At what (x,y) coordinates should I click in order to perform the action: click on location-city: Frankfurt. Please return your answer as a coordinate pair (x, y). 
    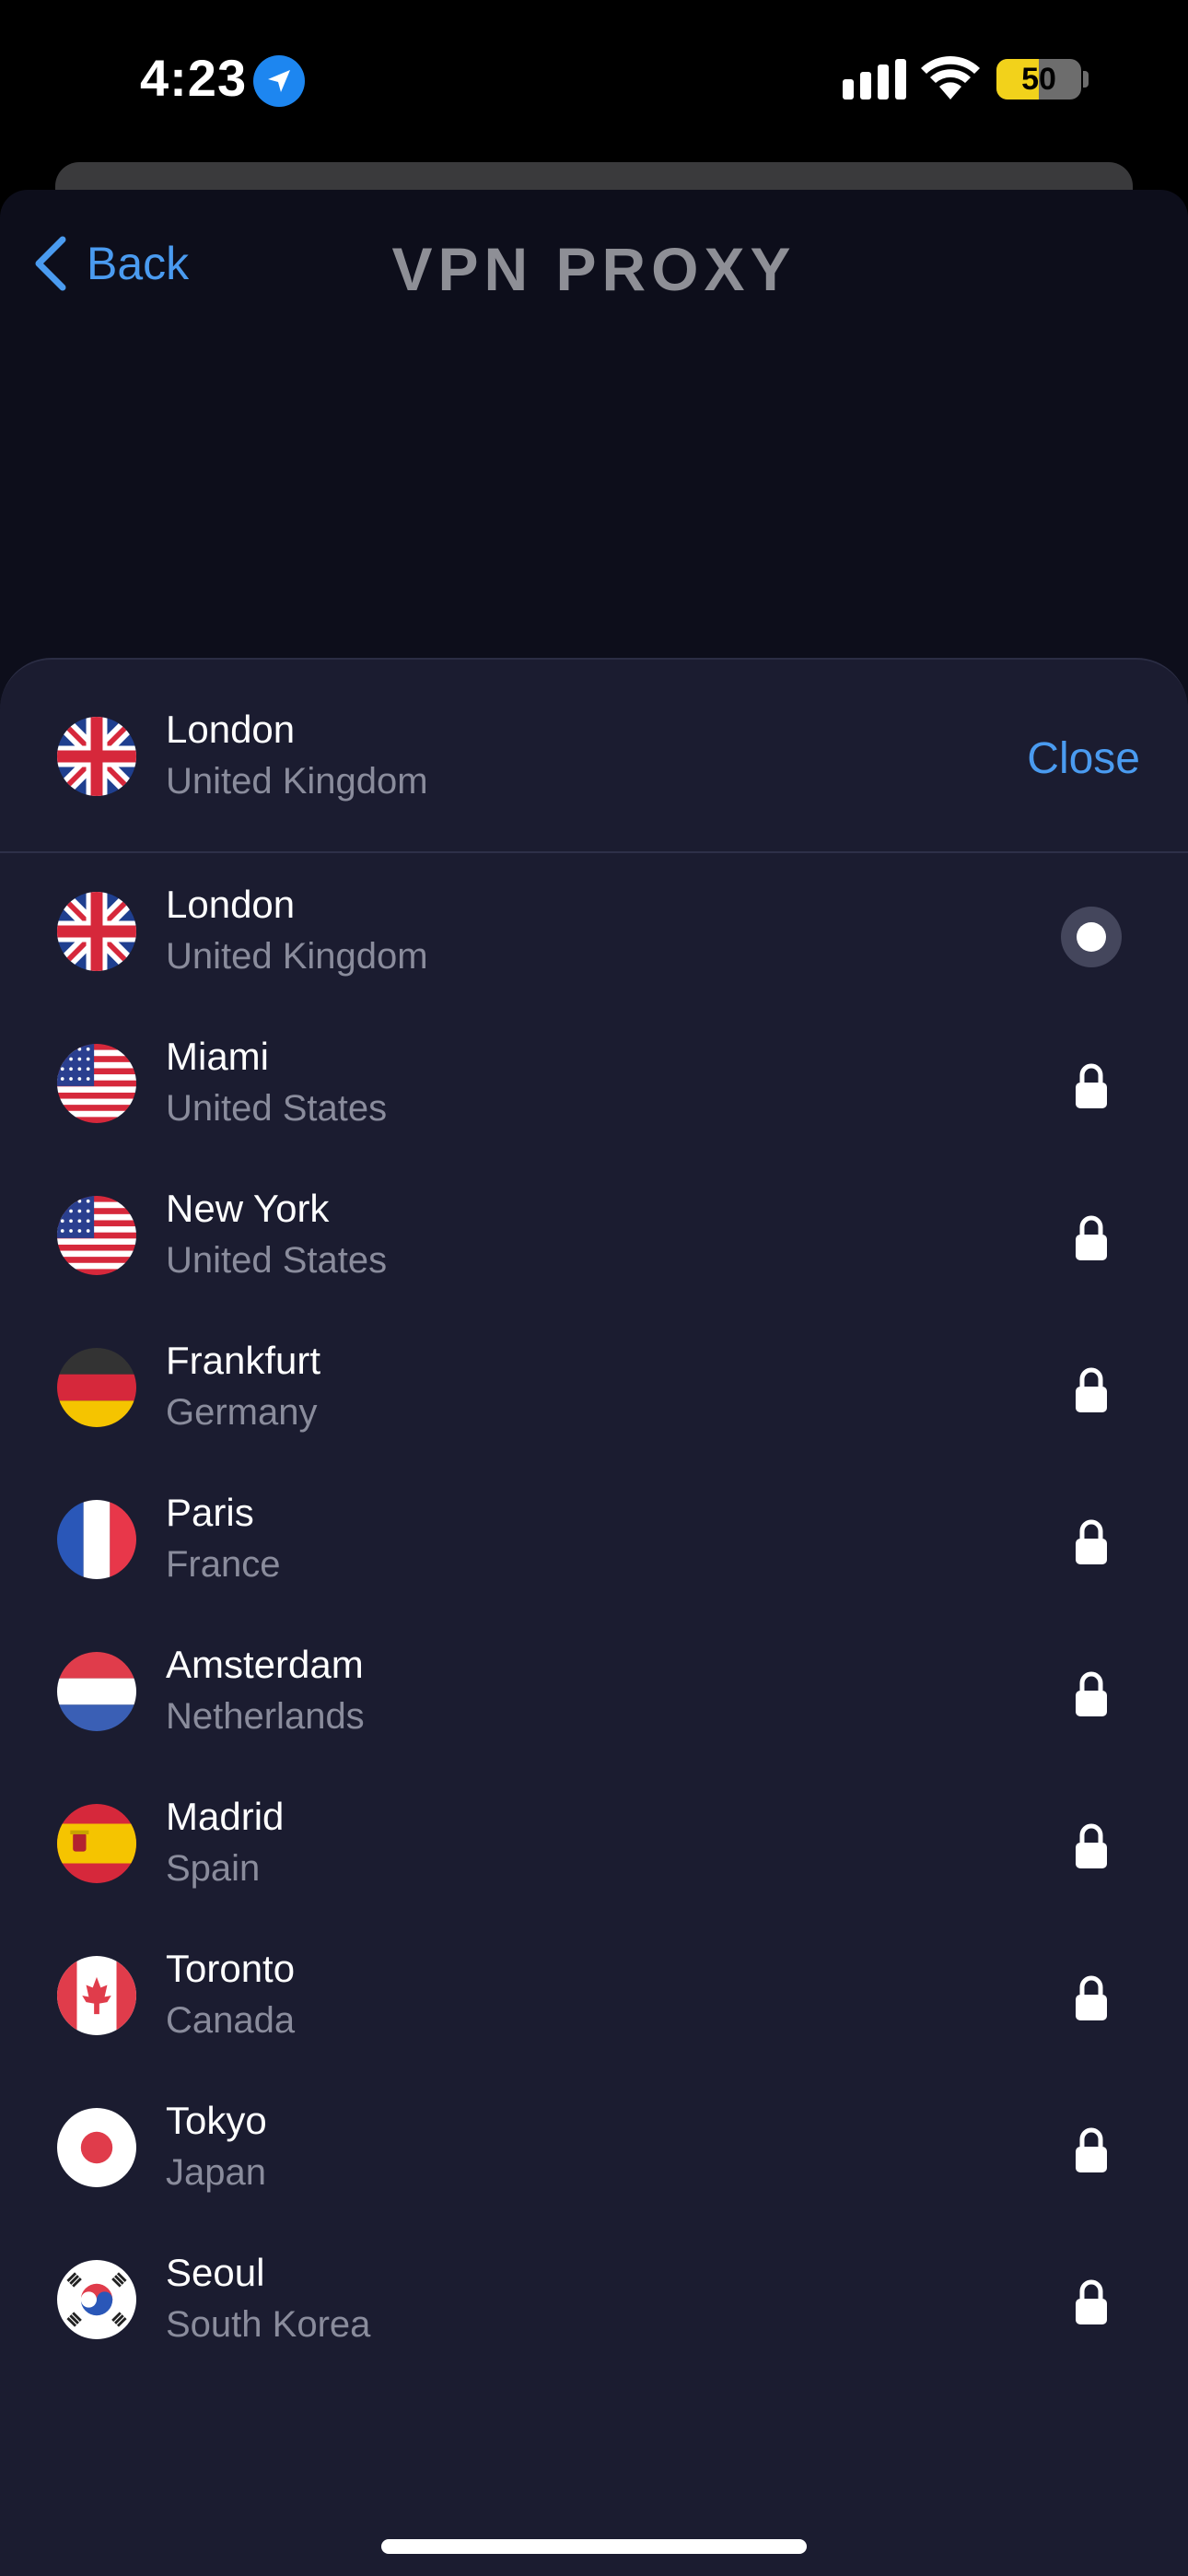
    Looking at the image, I should click on (243, 1360).